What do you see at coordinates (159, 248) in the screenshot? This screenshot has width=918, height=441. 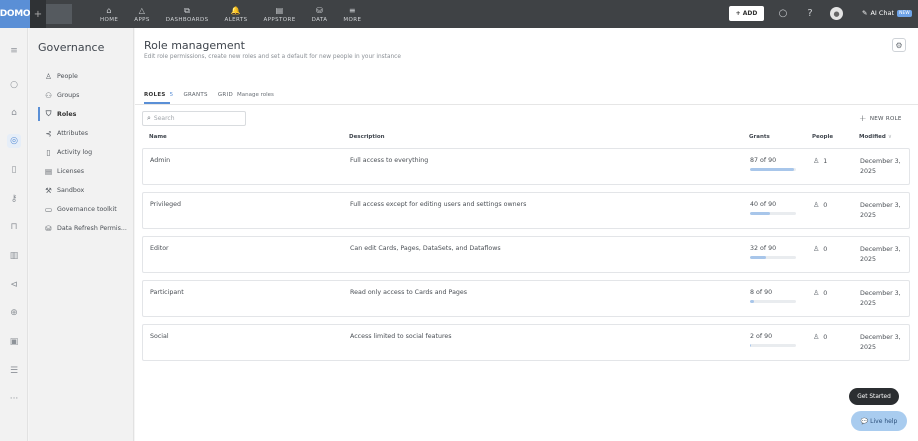 I see `role-name: Editor` at bounding box center [159, 248].